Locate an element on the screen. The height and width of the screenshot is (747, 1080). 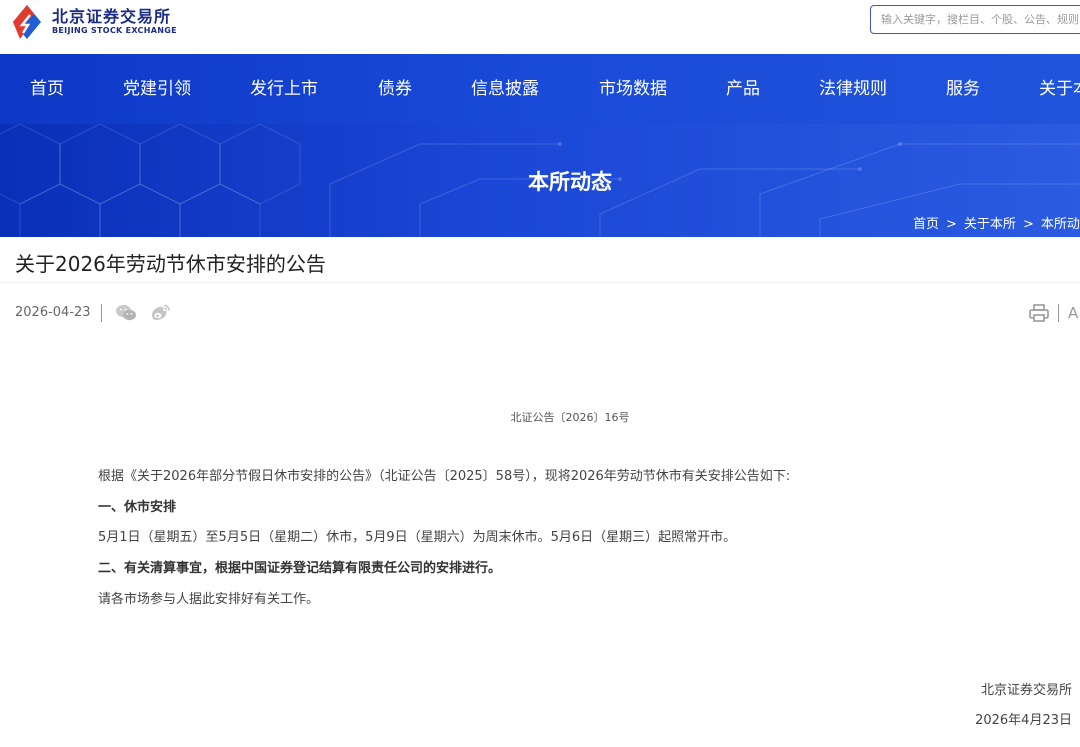
nav-item-disclosure: 信息披露 is located at coordinates (505, 89).